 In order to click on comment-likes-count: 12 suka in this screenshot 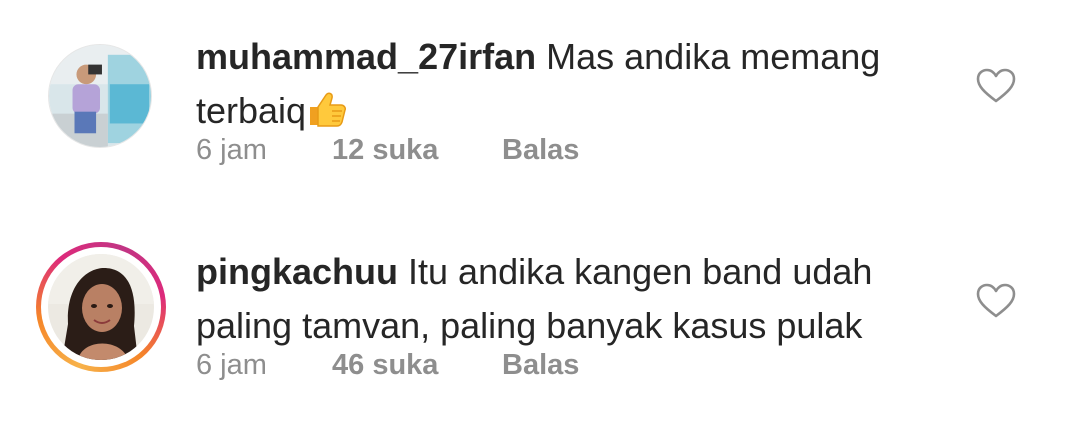, I will do `click(385, 150)`.